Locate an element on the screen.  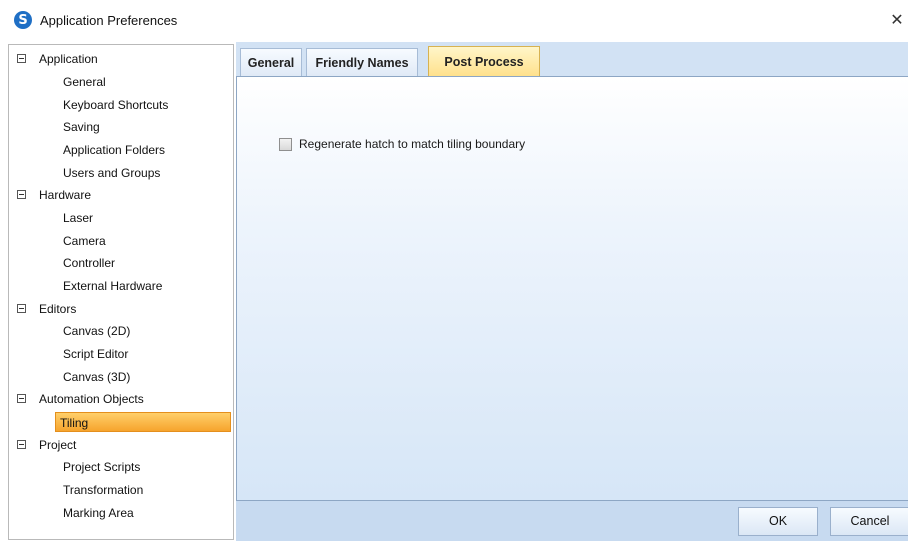
close-icon: ✕ is located at coordinates (897, 20).